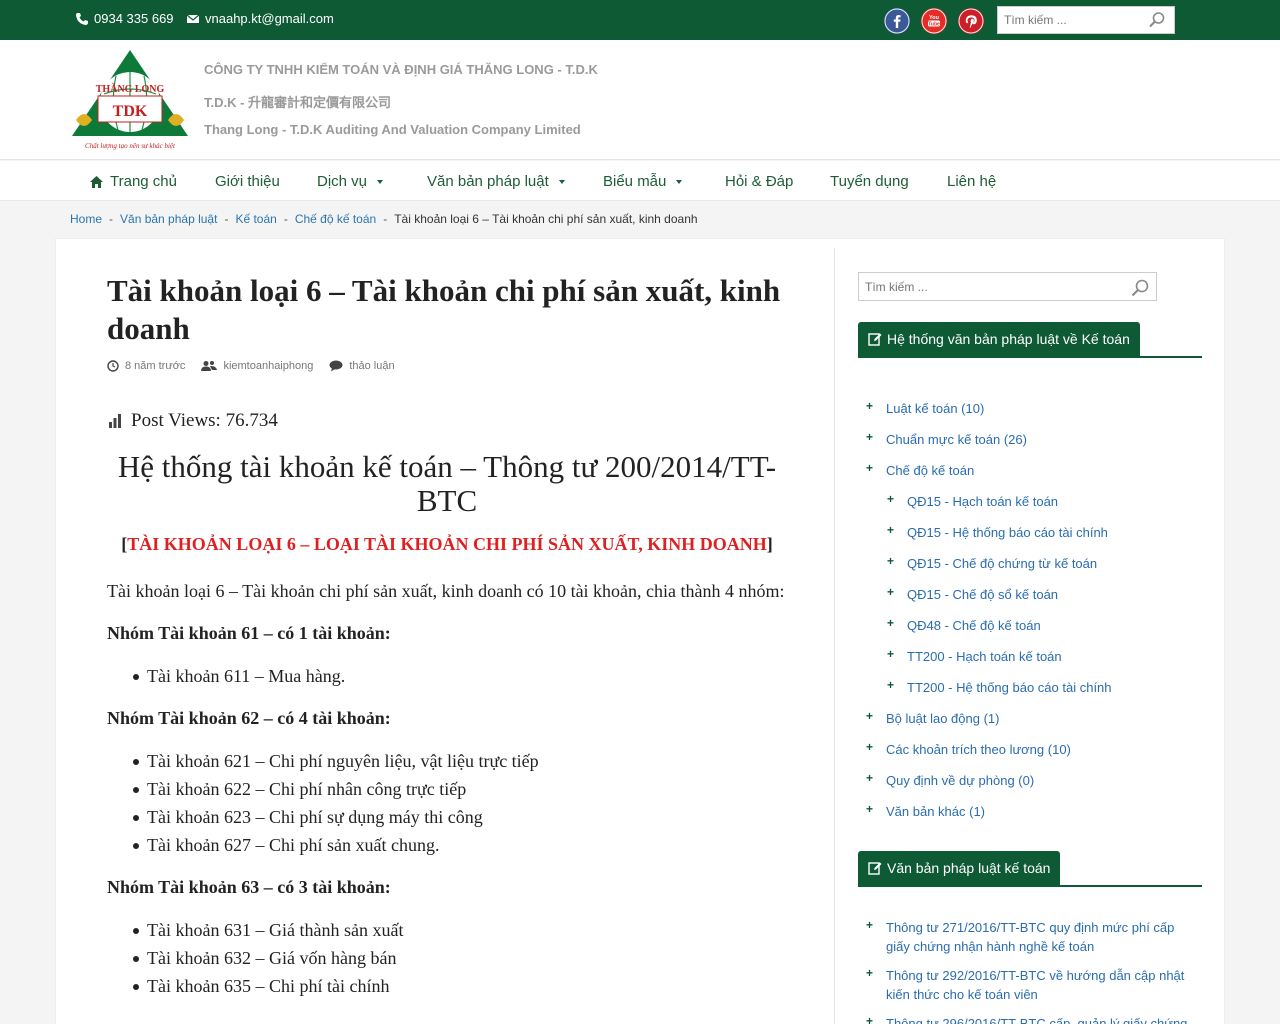  Describe the element at coordinates (130, 89) in the screenshot. I see `logo-top-text: THĂNG LONG` at that location.